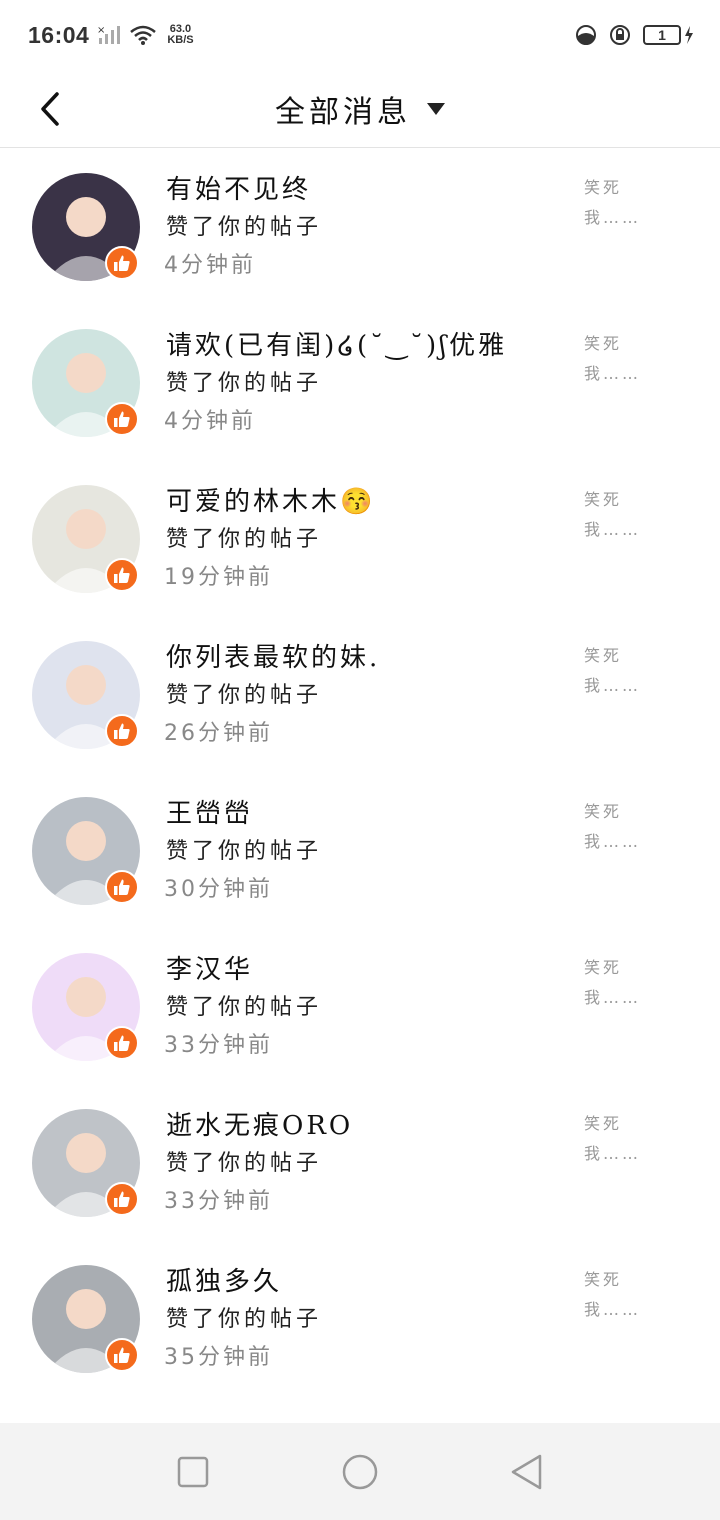  I want to click on message-time: 19分钟前, so click(218, 577).